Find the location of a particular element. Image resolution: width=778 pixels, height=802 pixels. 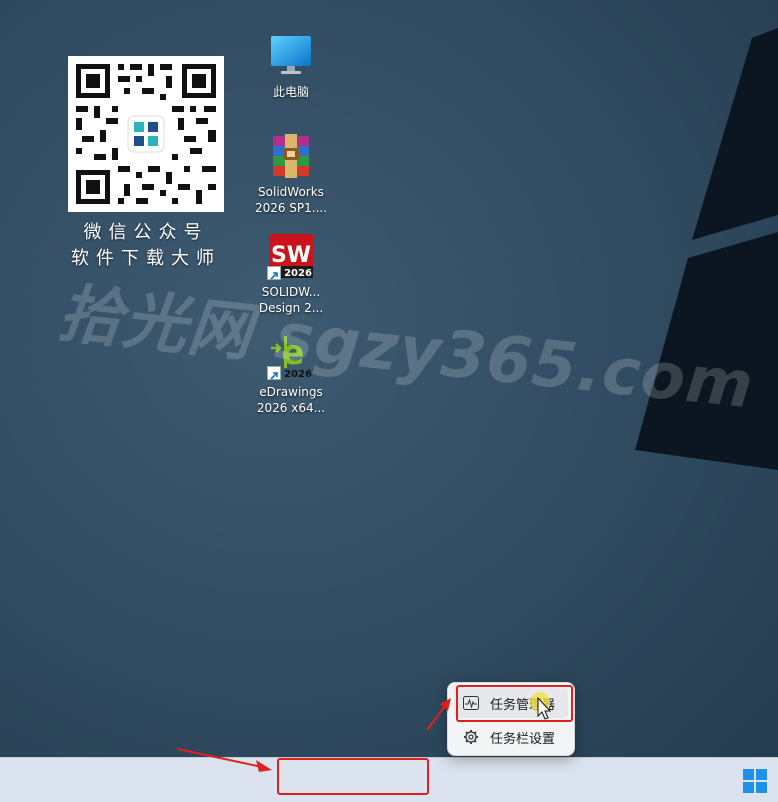

menu-item-label: 任务栏设置 is located at coordinates (523, 739).